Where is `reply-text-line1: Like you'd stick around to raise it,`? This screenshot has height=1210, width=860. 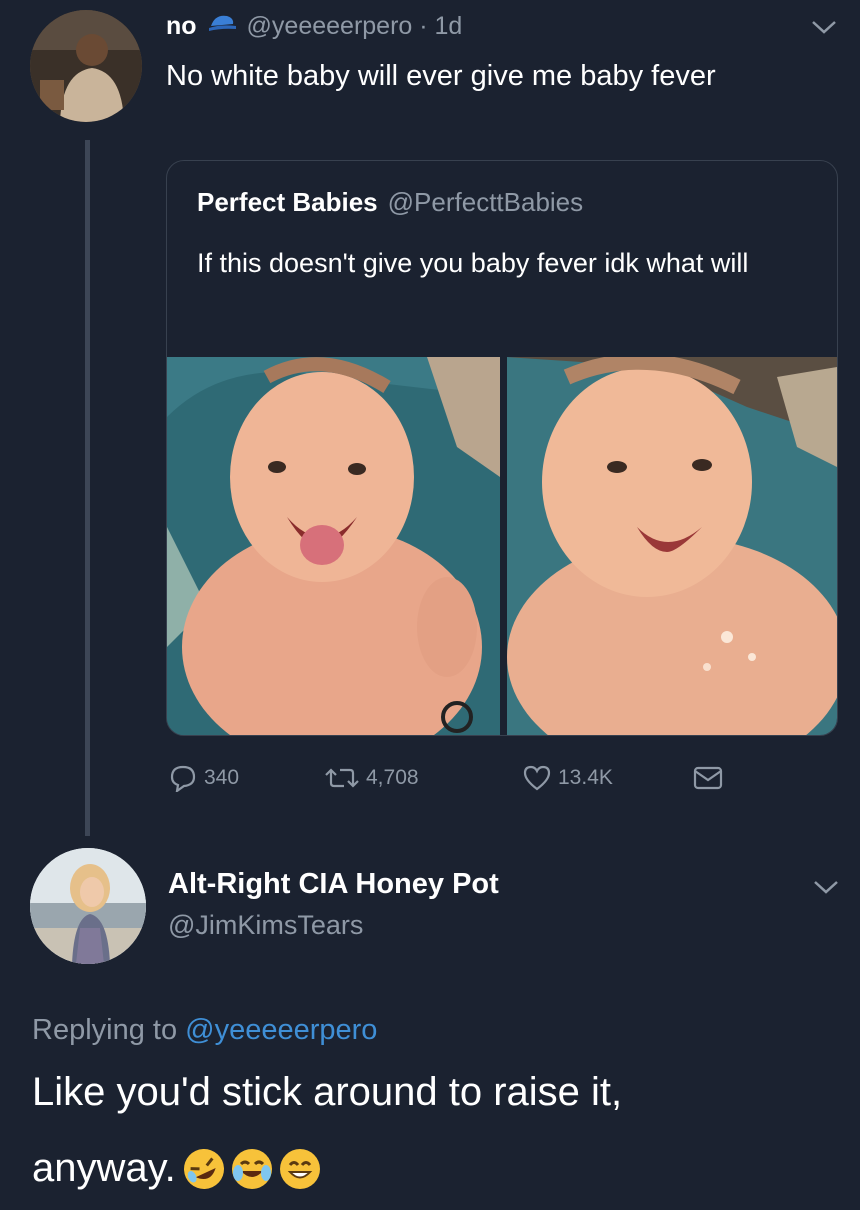 reply-text-line1: Like you'd stick around to raise it, is located at coordinates (327, 1092).